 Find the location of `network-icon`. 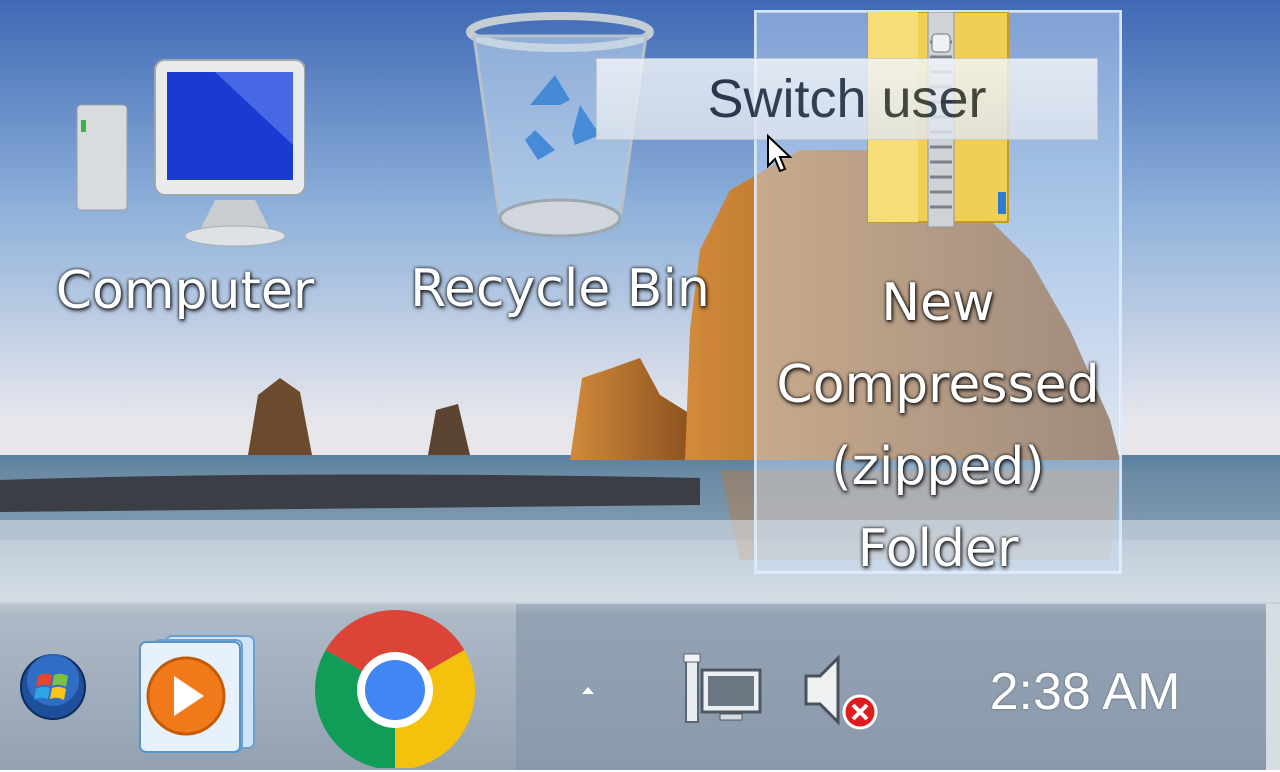

network-icon is located at coordinates (722, 688).